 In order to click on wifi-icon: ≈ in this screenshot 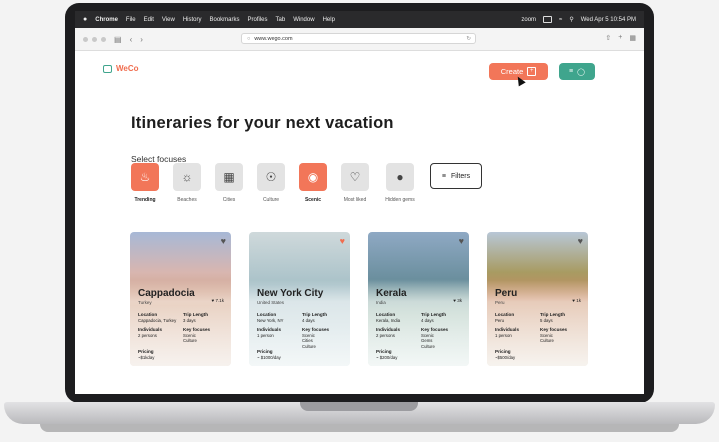, I will do `click(560, 20)`.